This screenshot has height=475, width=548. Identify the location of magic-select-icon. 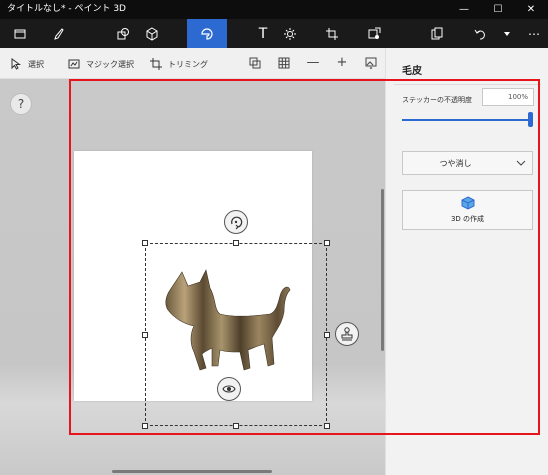
(74, 64).